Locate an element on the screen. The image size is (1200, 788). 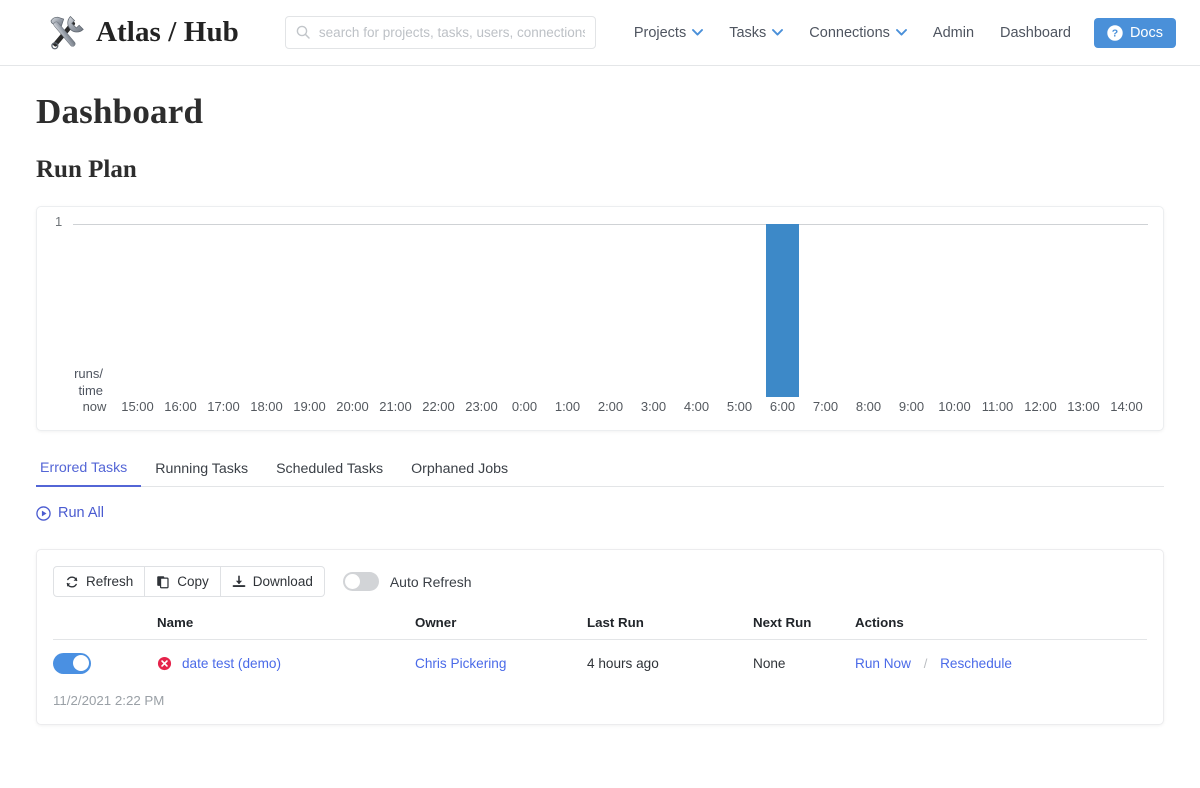
x-axis-tick-label: 17:00 is located at coordinates (223, 406).